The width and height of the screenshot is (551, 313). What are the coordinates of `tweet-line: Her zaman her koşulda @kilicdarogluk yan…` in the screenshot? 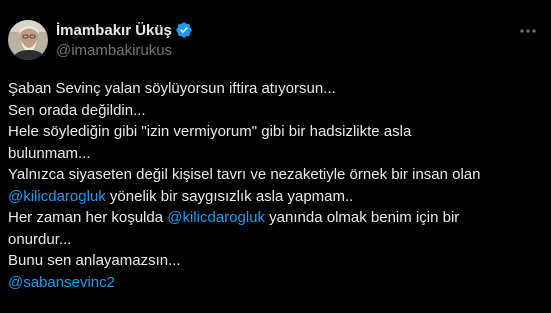 It's located at (273, 218).